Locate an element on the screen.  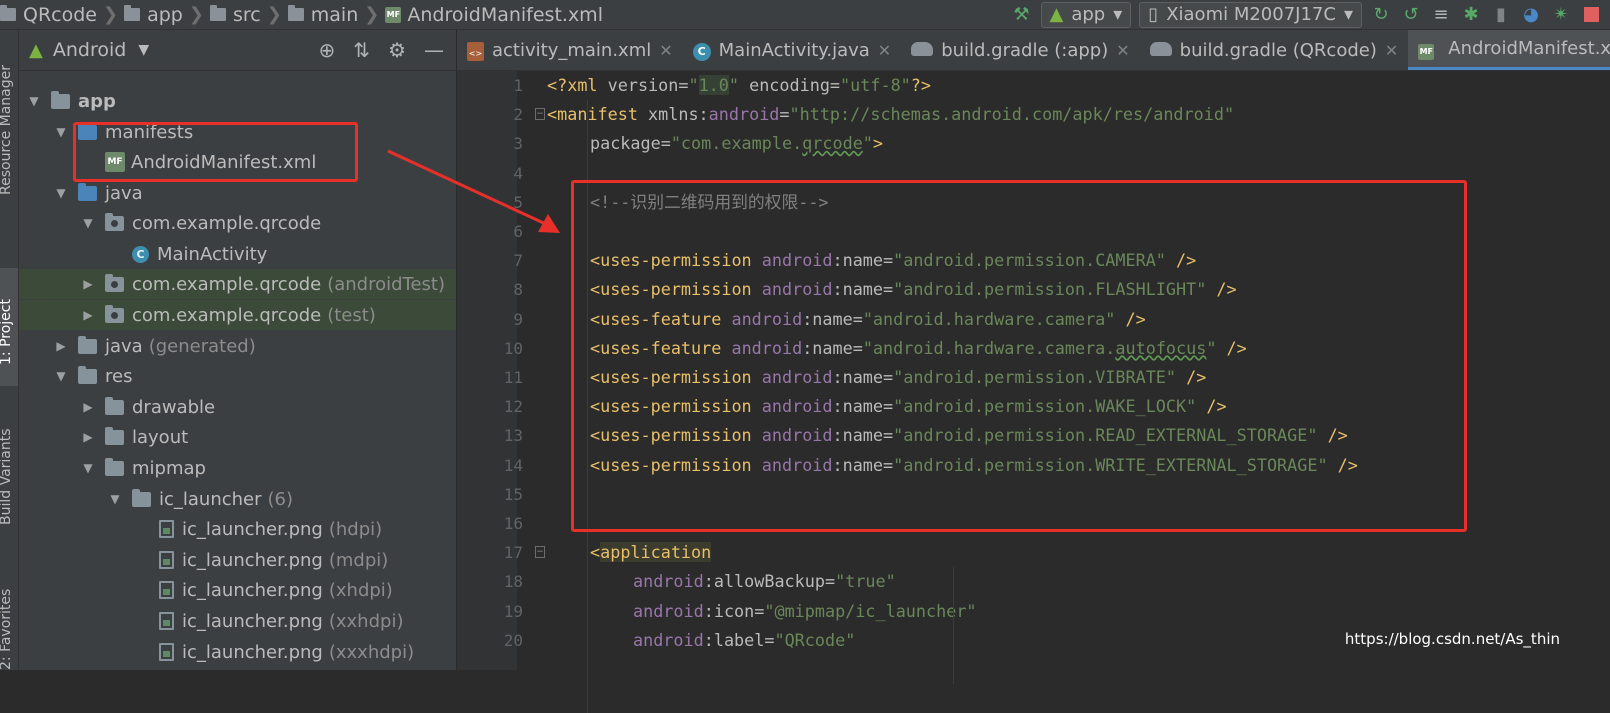
tree-item: ▼ app is located at coordinates (237, 101).